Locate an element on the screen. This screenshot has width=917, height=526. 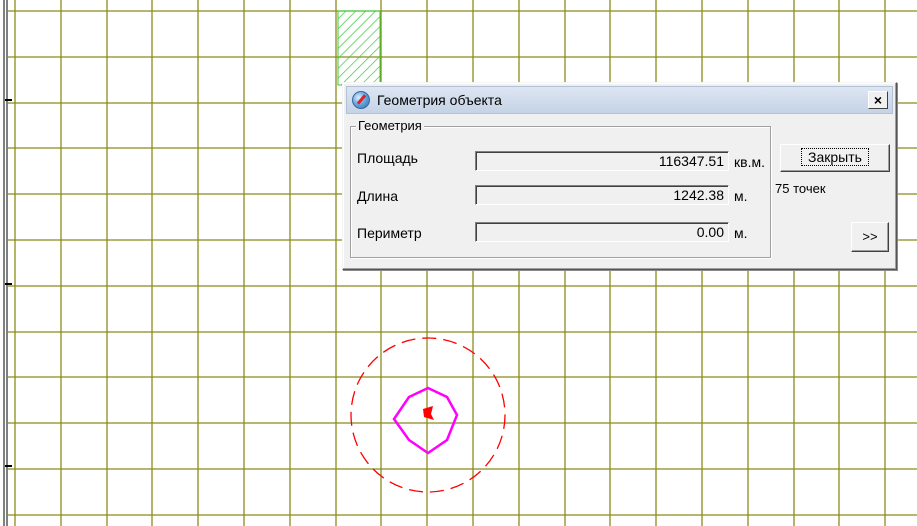
globe-compass-icon is located at coordinates (361, 100).